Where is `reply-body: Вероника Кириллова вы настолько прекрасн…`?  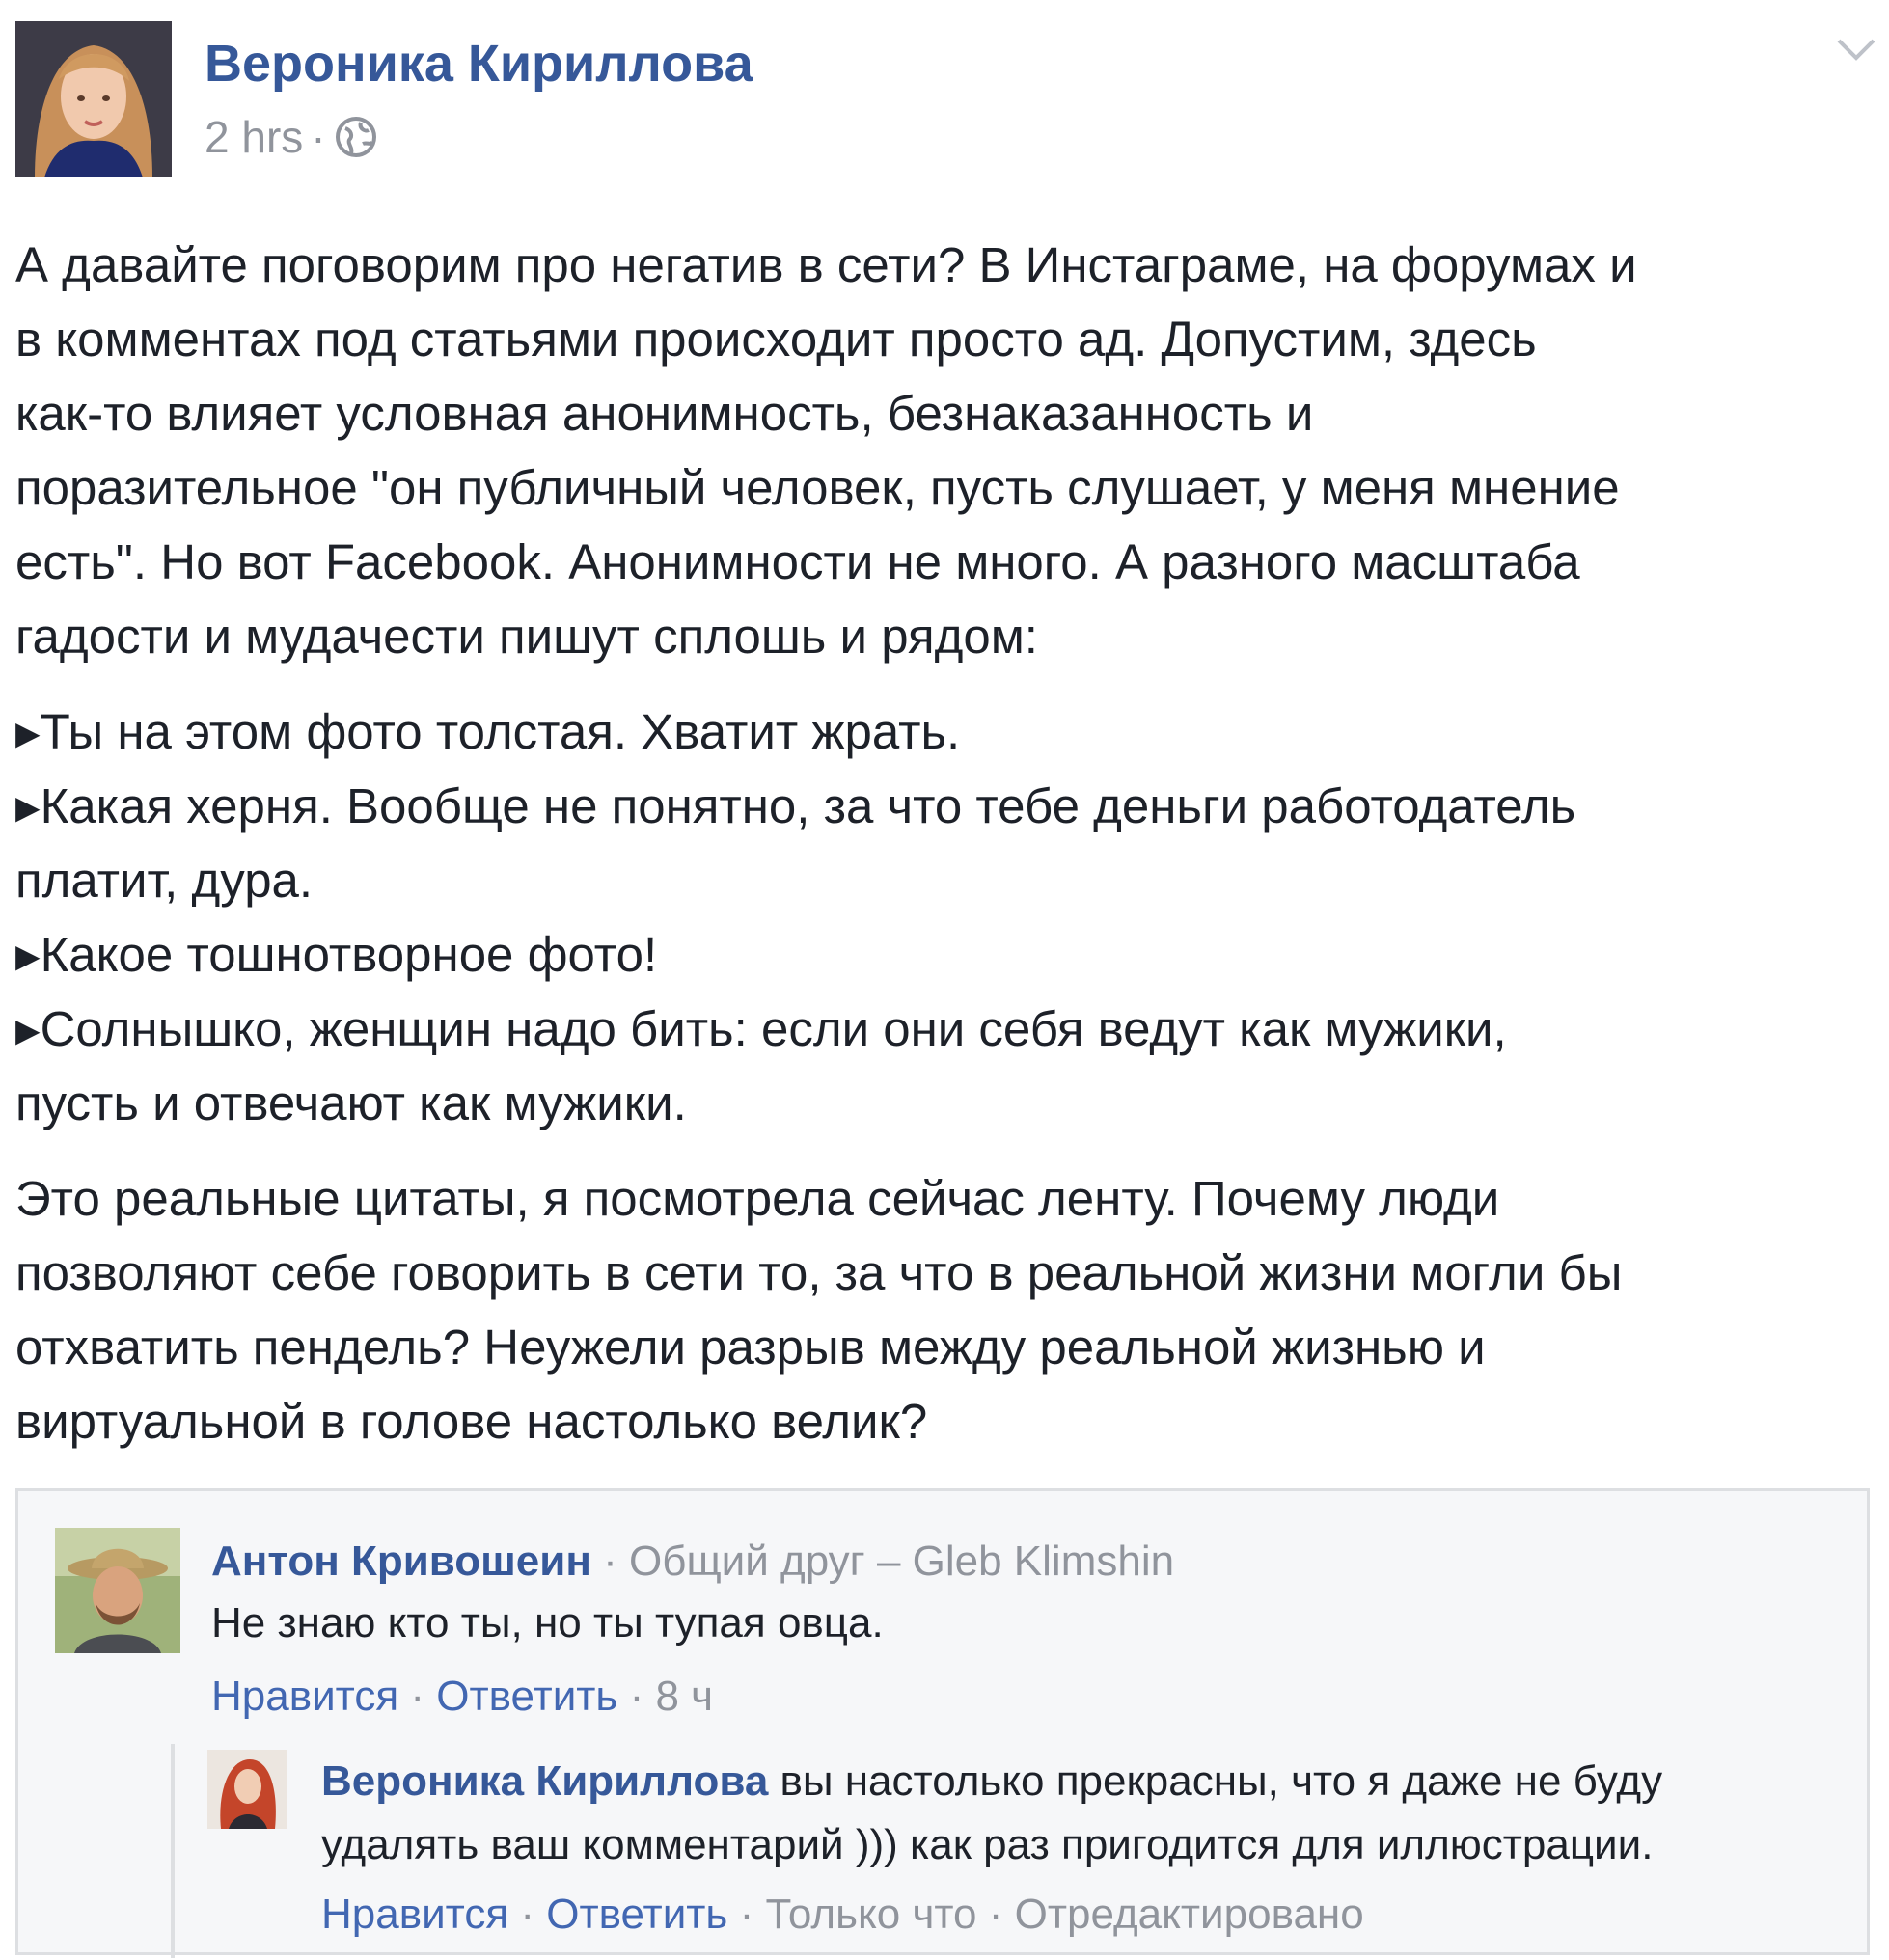 reply-body: Вероника Кириллова вы настолько прекрасн… is located at coordinates (1074, 1813).